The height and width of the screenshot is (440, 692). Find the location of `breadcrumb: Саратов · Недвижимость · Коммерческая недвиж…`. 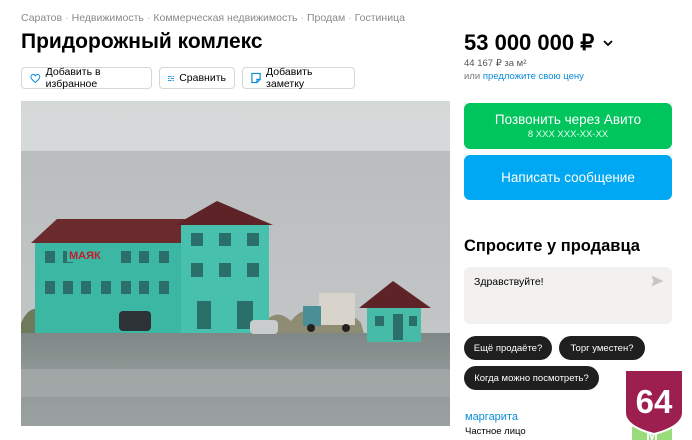

breadcrumb: Саратов · Недвижимость · Коммерческая недвиж… is located at coordinates (213, 18).